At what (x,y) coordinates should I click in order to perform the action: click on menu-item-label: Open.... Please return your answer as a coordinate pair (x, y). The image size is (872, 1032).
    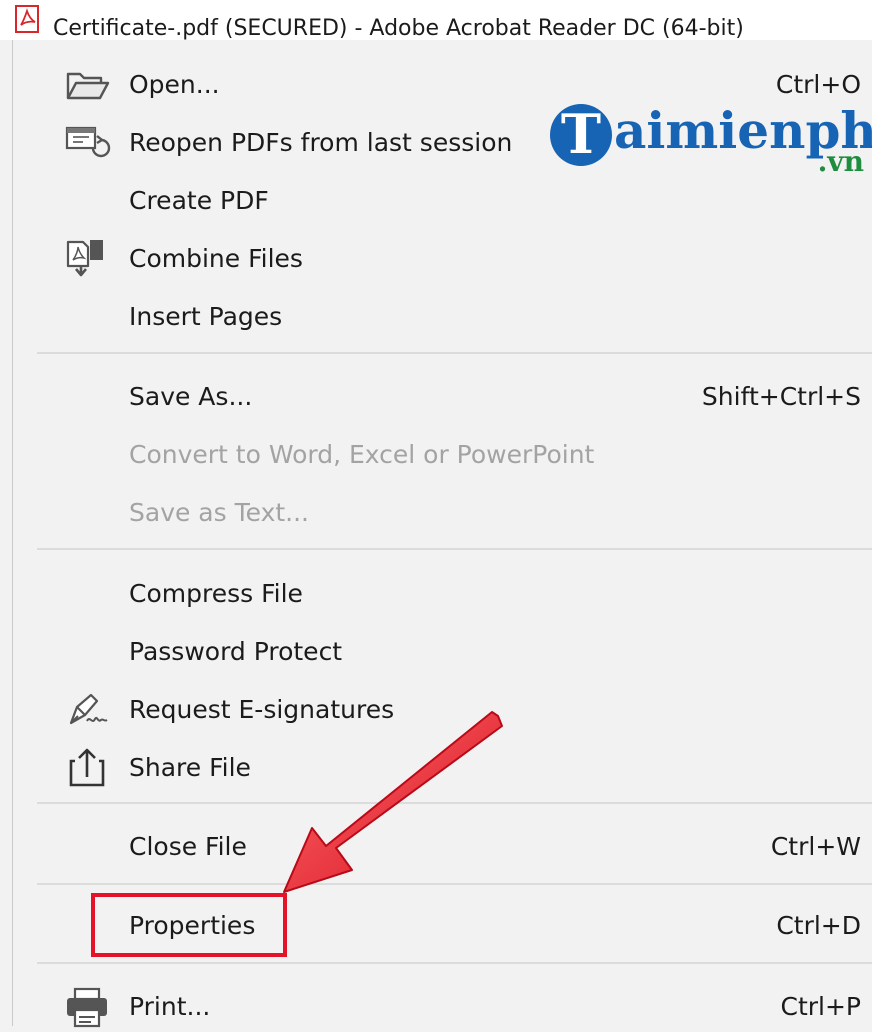
    Looking at the image, I should click on (174, 84).